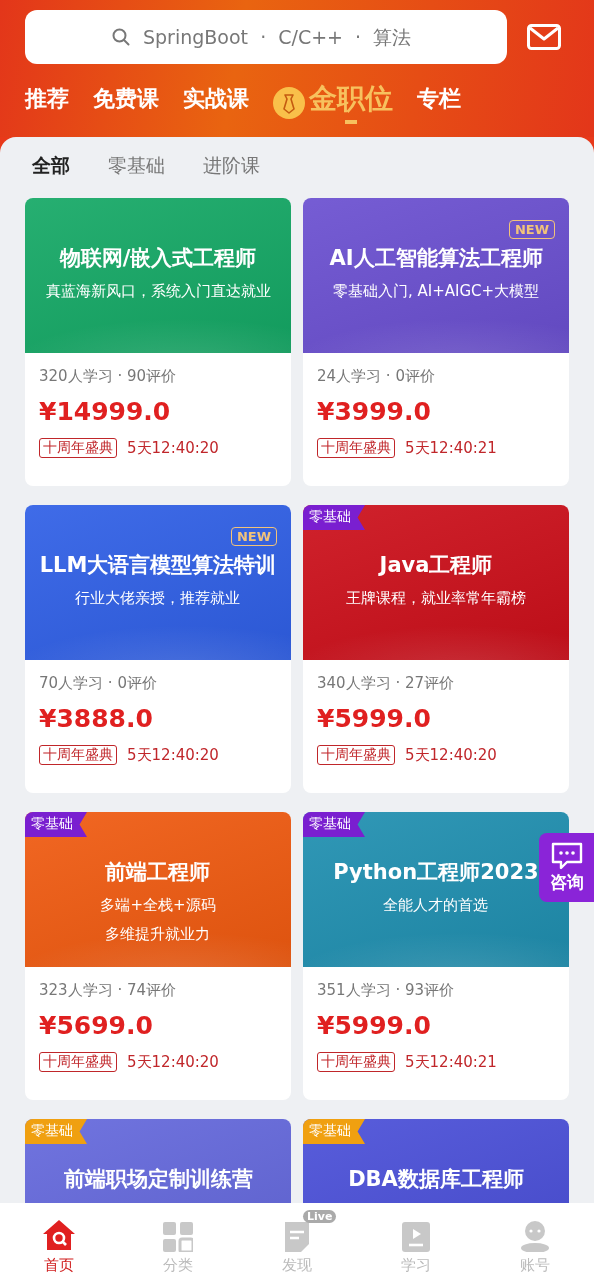  Describe the element at coordinates (51, 174) in the screenshot. I see `filter-tab: 全部` at that location.